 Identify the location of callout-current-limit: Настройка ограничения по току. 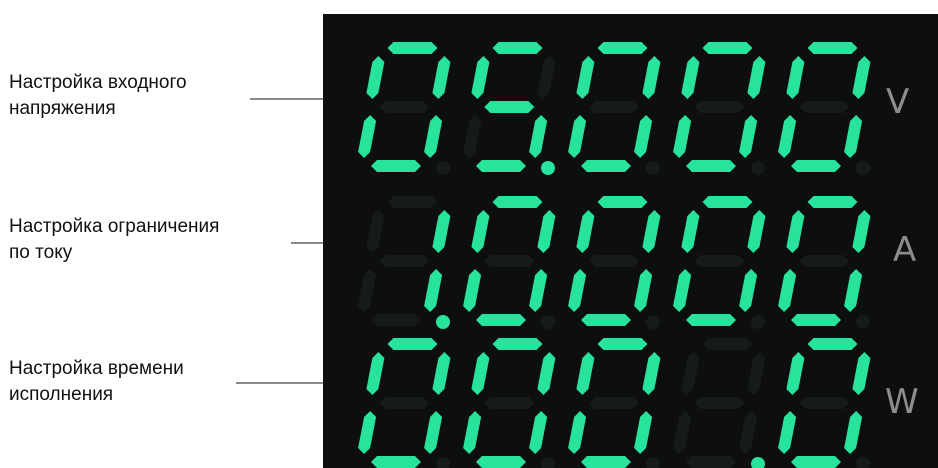
(114, 240).